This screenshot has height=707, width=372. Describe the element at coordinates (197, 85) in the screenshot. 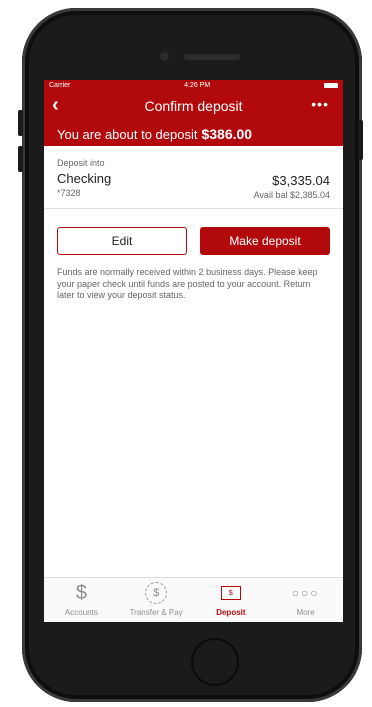

I see `clock: 4:26 PM` at that location.